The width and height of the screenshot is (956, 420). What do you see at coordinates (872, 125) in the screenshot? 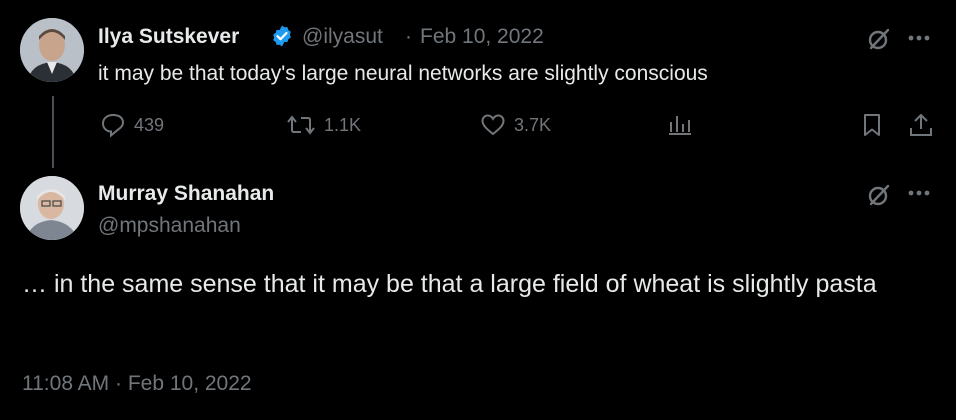
I see `bookmark-icon` at bounding box center [872, 125].